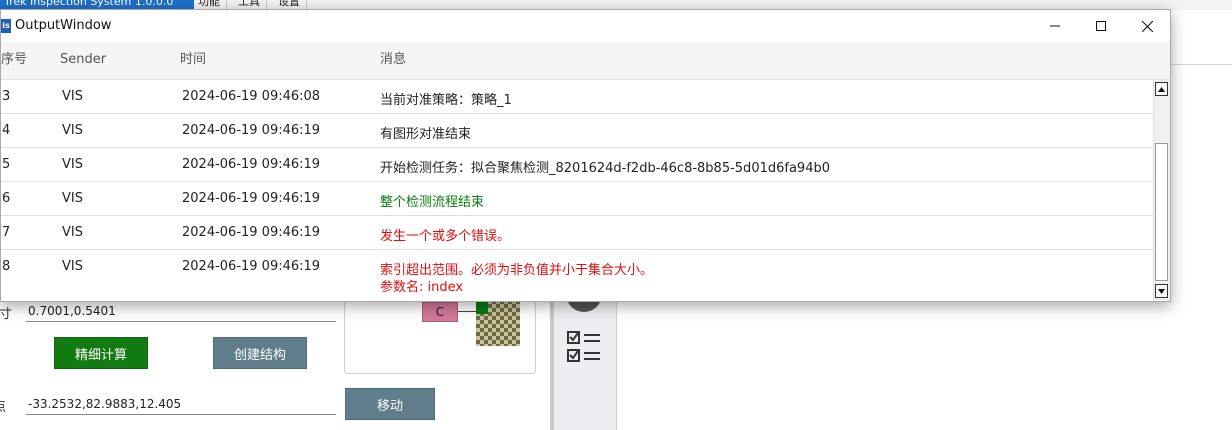 This screenshot has width=1232, height=430. Describe the element at coordinates (445, 236) in the screenshot. I see `row-message: 发生一个或多个错误。` at that location.